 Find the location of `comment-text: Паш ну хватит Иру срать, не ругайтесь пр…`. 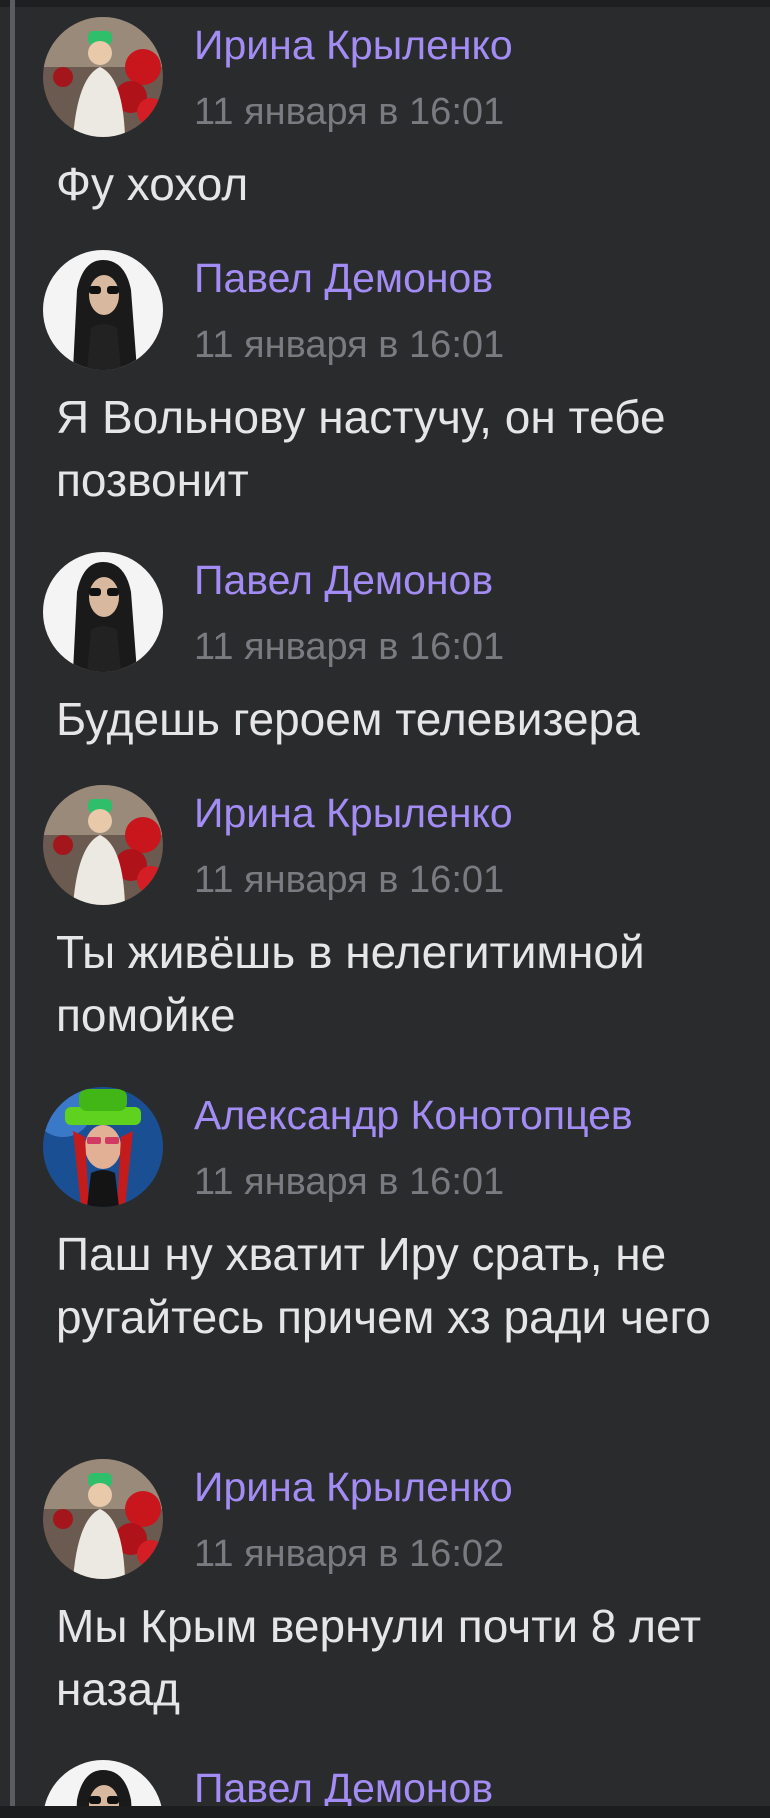

comment-text: Паш ну хватит Иру срать, не ругайтесь пр… is located at coordinates (383, 1285).